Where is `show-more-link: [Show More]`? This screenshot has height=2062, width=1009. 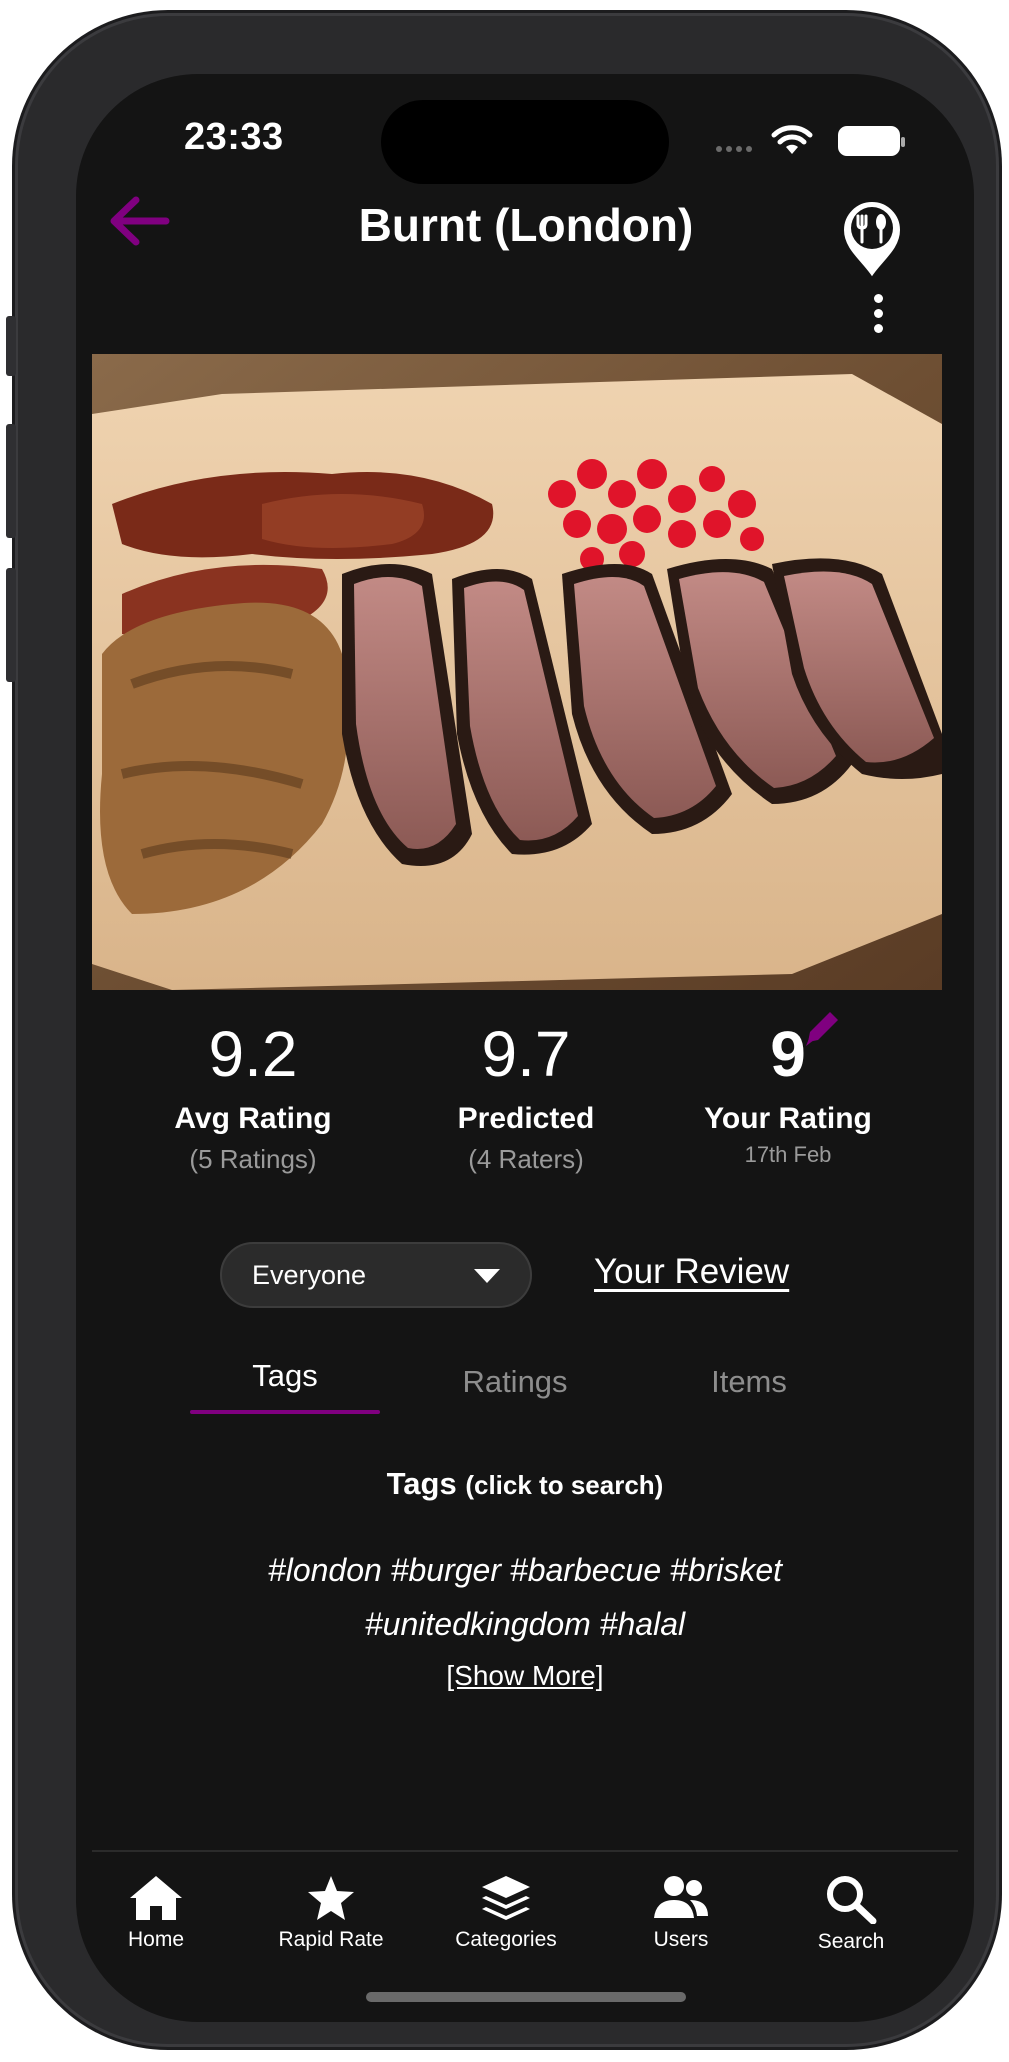 show-more-link: [Show More] is located at coordinates (525, 1676).